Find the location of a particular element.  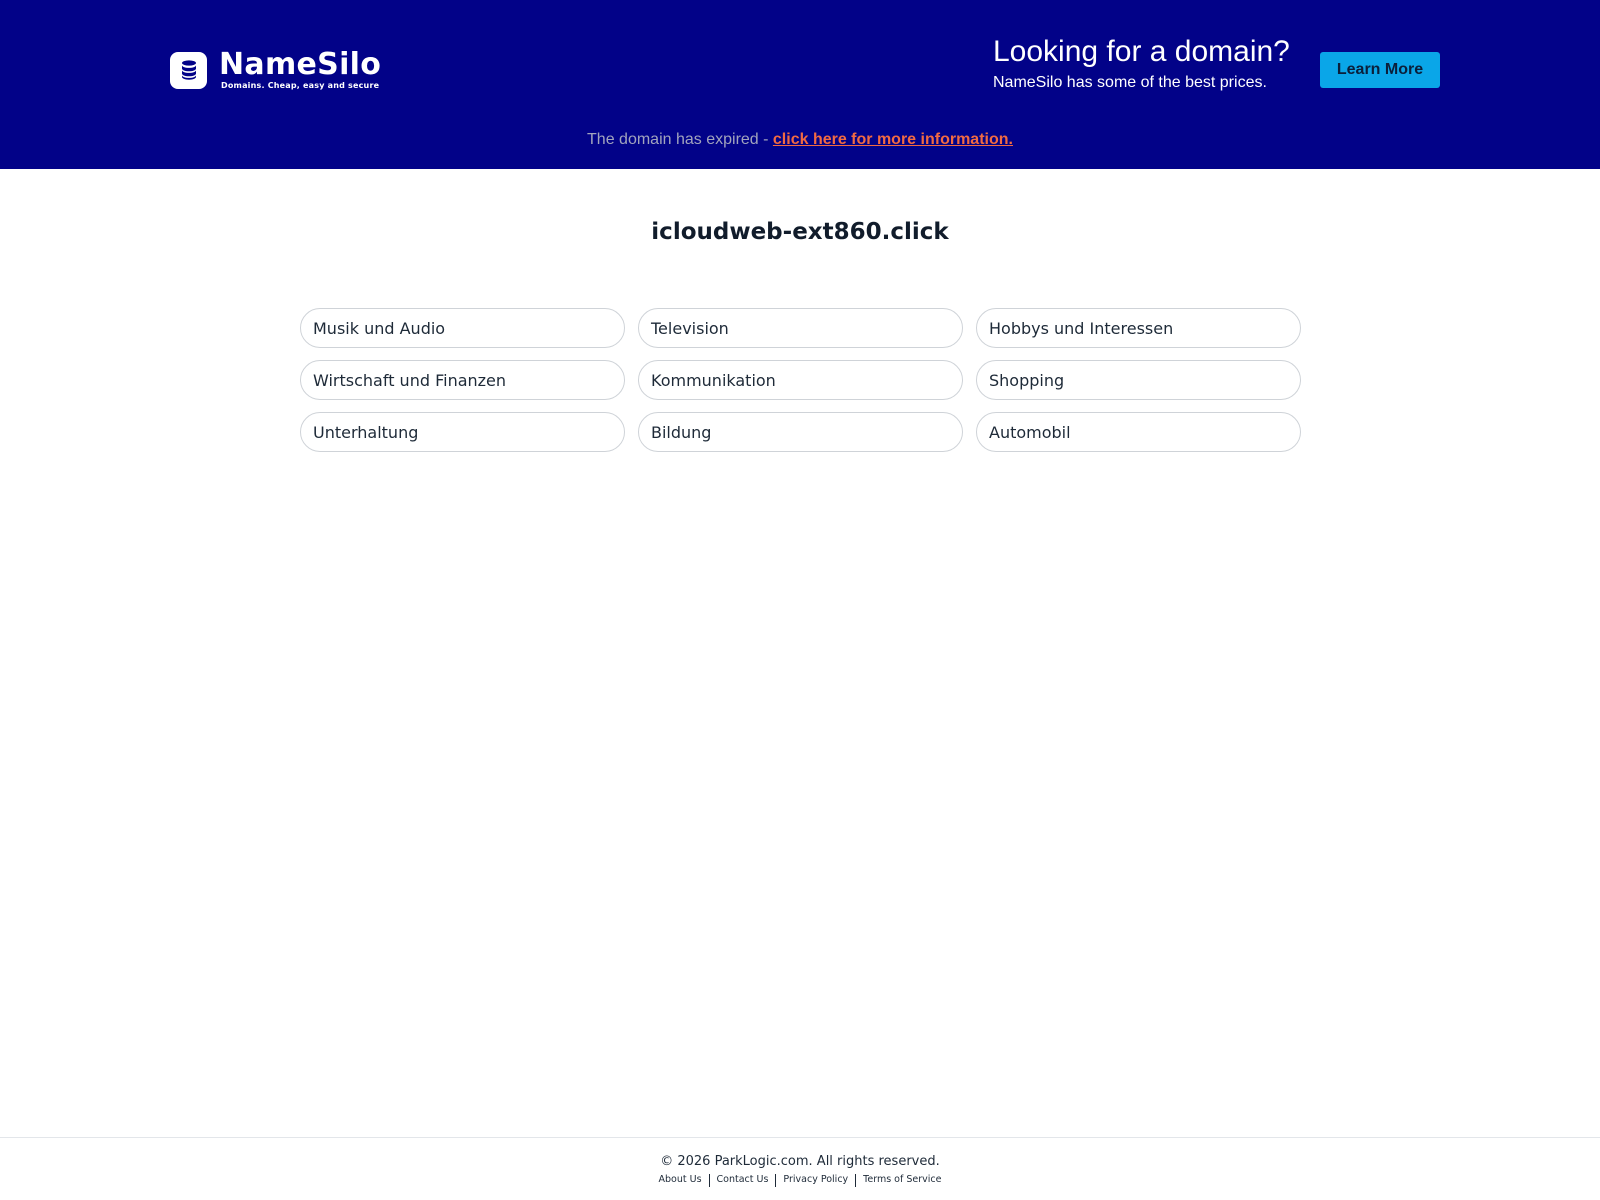

related-link: Hobbys und Interessen is located at coordinates (1138, 328).